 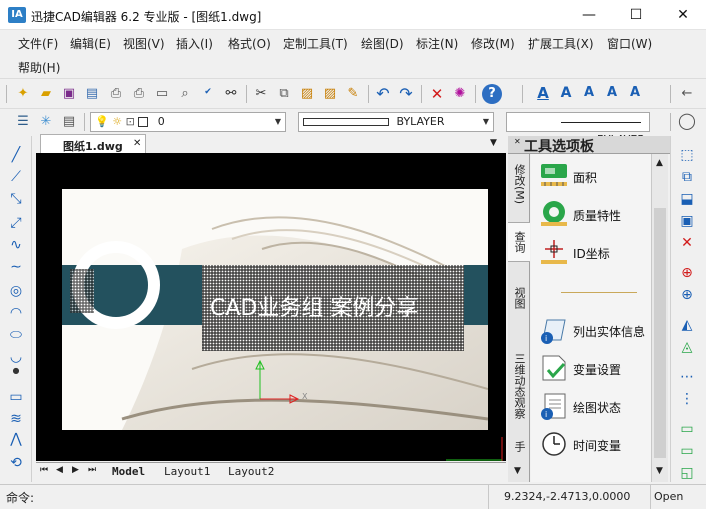 What do you see at coordinates (437, 43) in the screenshot?
I see `menu-dimension: 标注(N)` at bounding box center [437, 43].